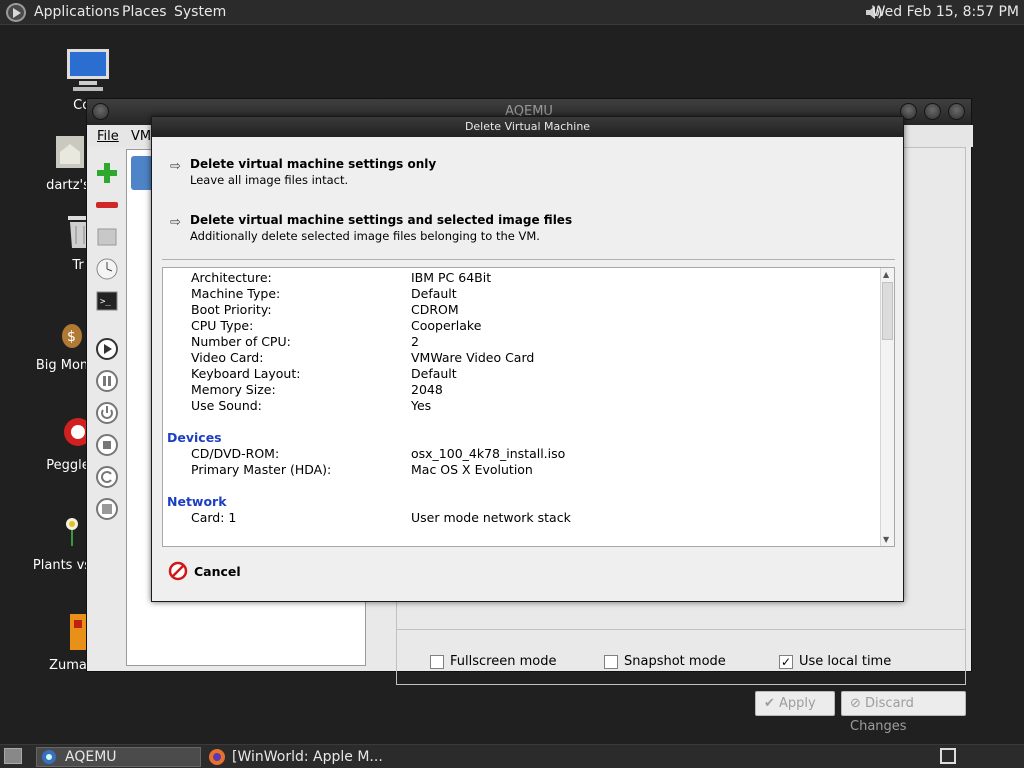 Image resolution: width=1024 pixels, height=768 pixels. Describe the element at coordinates (451, 277) in the screenshot. I see `detail-value: IBM PC 64Bit` at that location.